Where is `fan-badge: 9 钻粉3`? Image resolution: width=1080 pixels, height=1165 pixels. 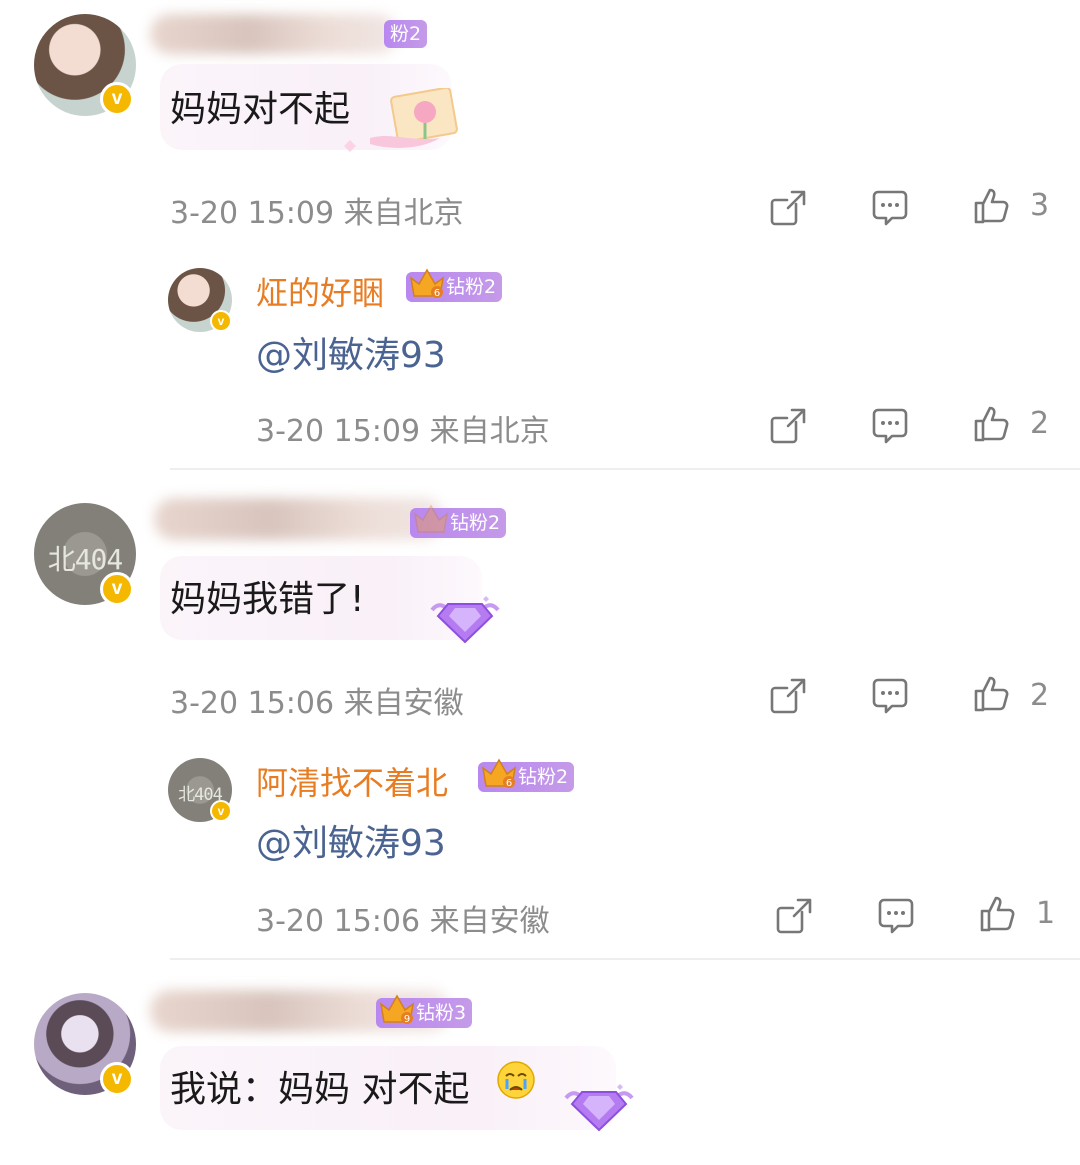
fan-badge: 9 钻粉3 is located at coordinates (424, 1011).